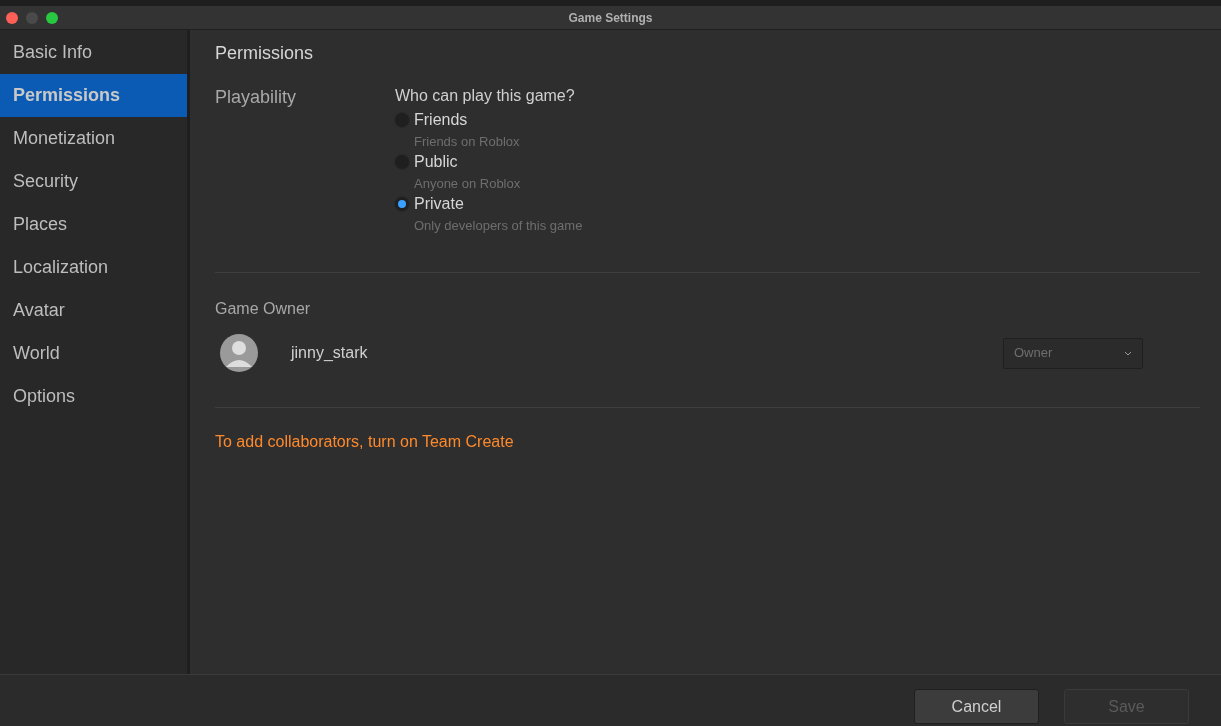  Describe the element at coordinates (976, 706) in the screenshot. I see `dialog-button: Cancel` at that location.